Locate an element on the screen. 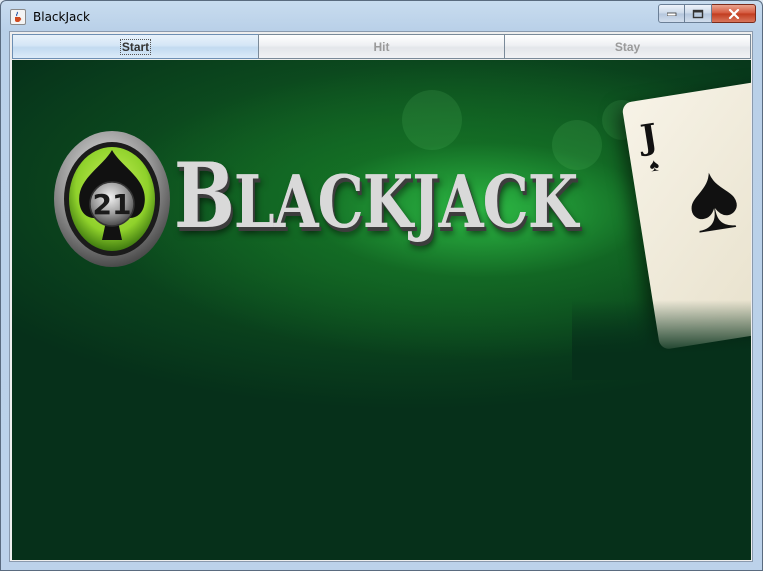 Image resolution: width=763 pixels, height=571 pixels. close-icon is located at coordinates (733, 13).